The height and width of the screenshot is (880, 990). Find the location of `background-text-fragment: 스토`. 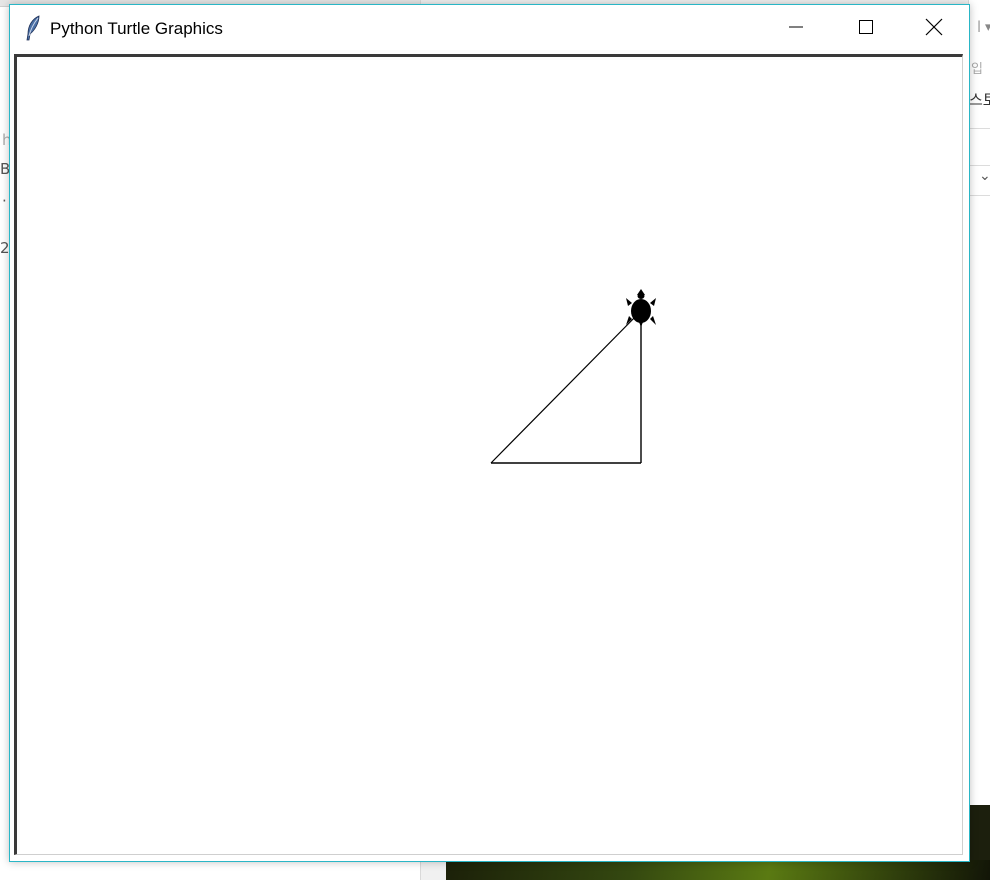

background-text-fragment: 스토 is located at coordinates (979, 100).